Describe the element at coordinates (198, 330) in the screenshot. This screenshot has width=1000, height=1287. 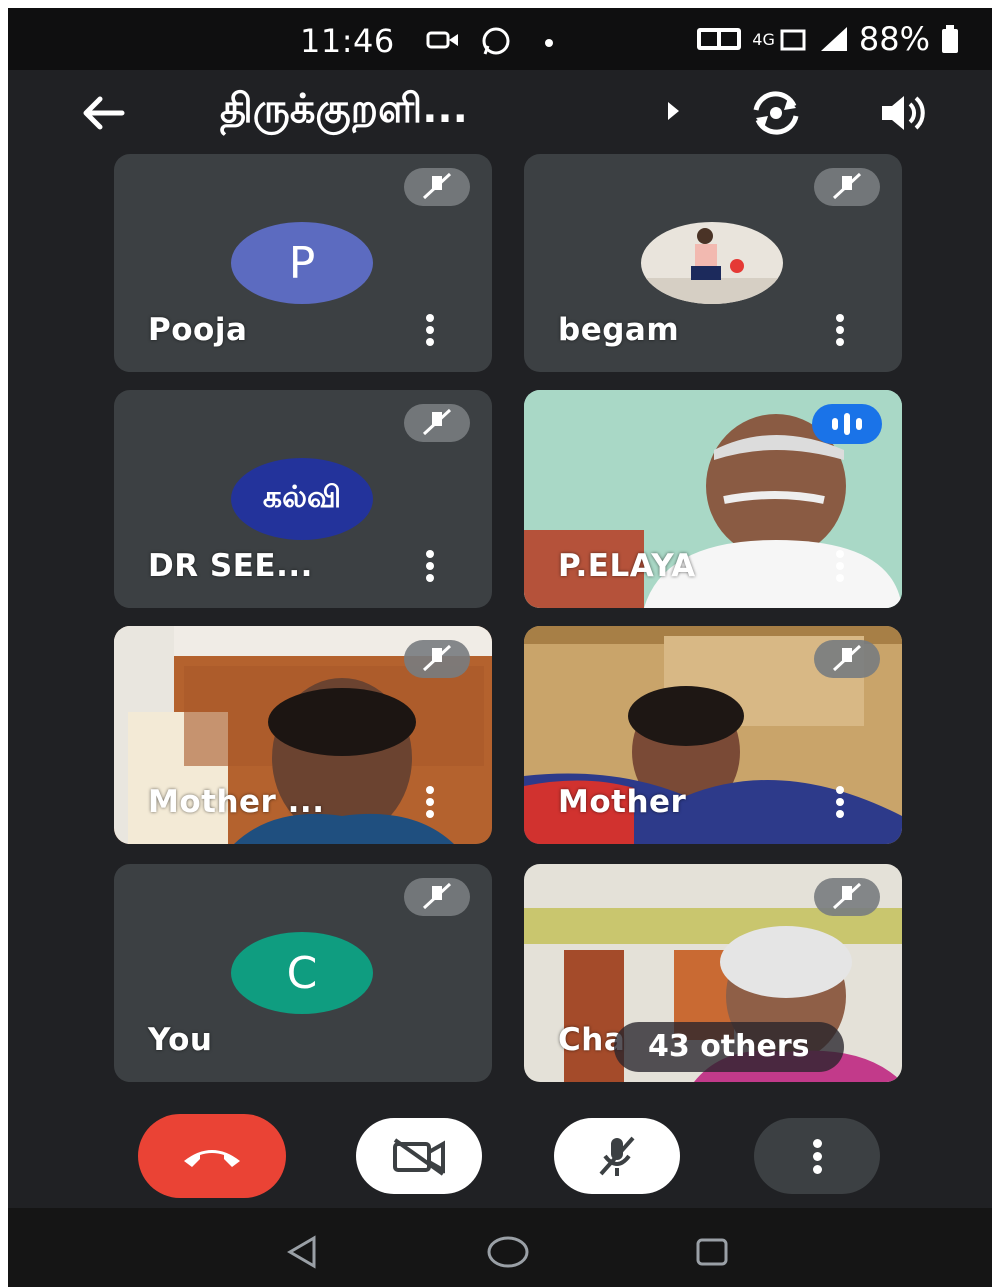
I see `participant-name: Pooja` at that location.